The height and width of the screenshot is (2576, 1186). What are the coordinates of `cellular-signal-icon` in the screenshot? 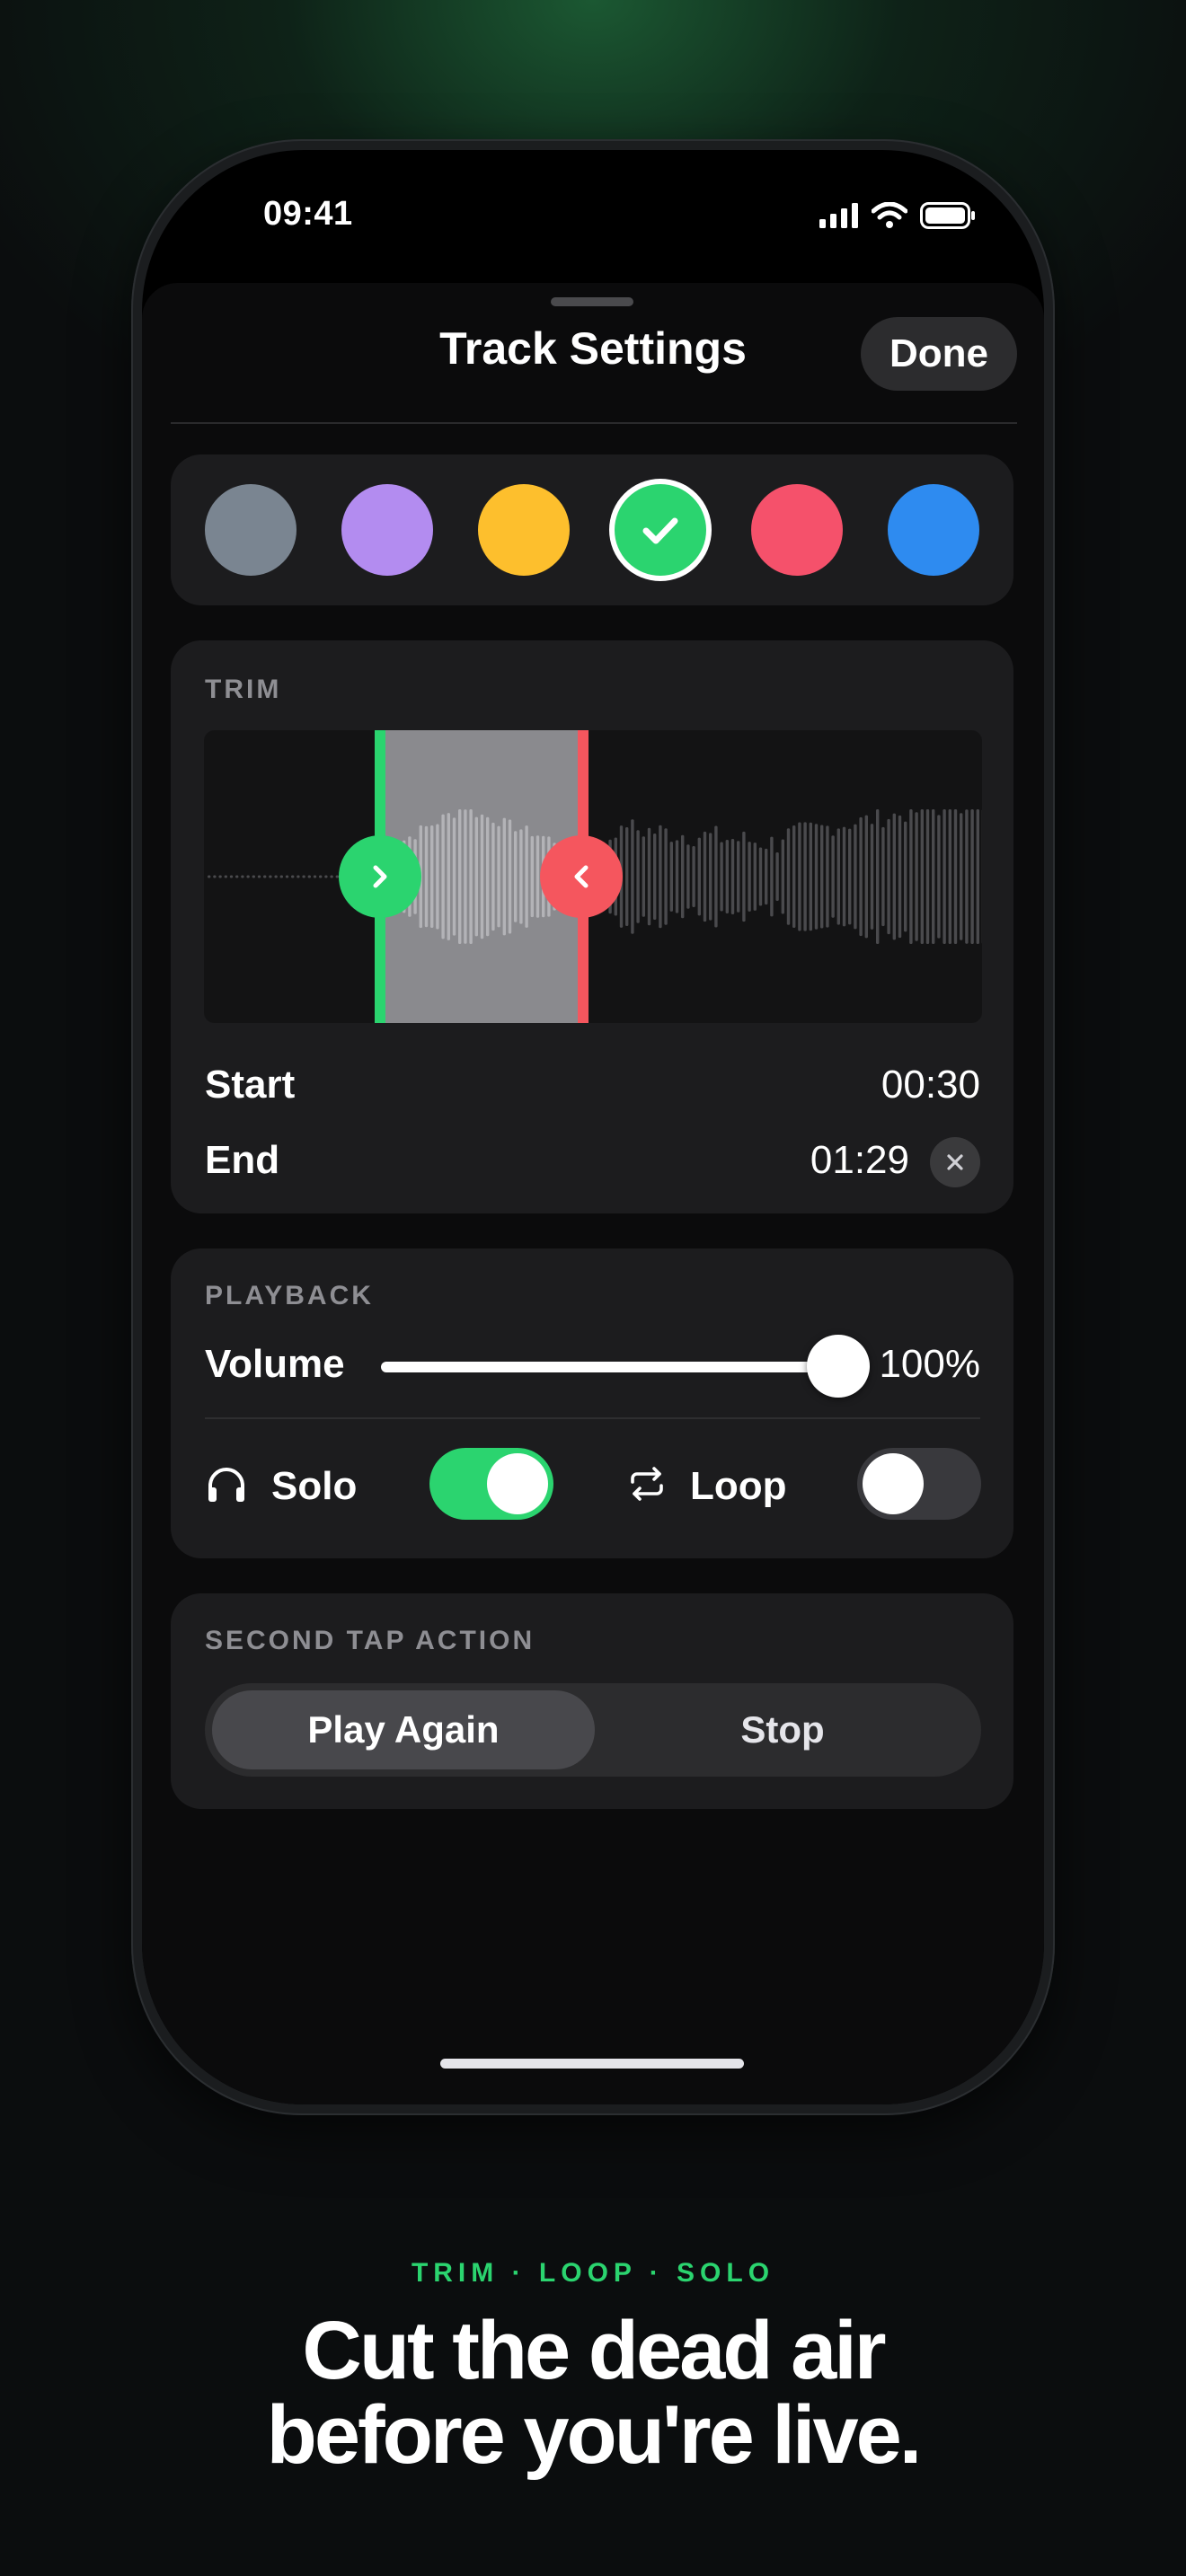 It's located at (838, 215).